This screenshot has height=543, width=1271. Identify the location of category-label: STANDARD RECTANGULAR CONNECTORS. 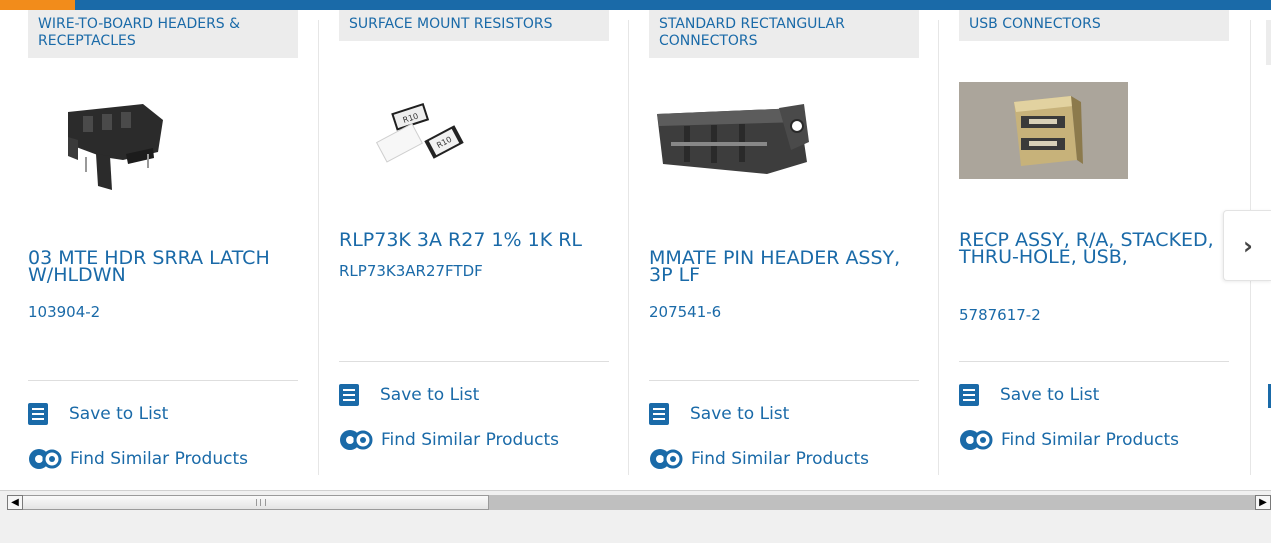
(784, 34).